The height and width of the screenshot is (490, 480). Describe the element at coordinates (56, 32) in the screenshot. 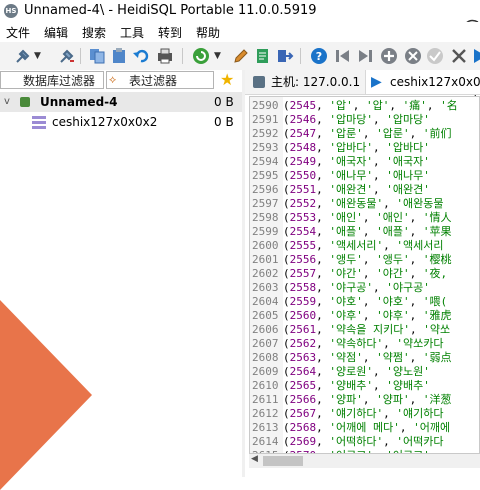

I see `menu-edit: 编辑` at that location.